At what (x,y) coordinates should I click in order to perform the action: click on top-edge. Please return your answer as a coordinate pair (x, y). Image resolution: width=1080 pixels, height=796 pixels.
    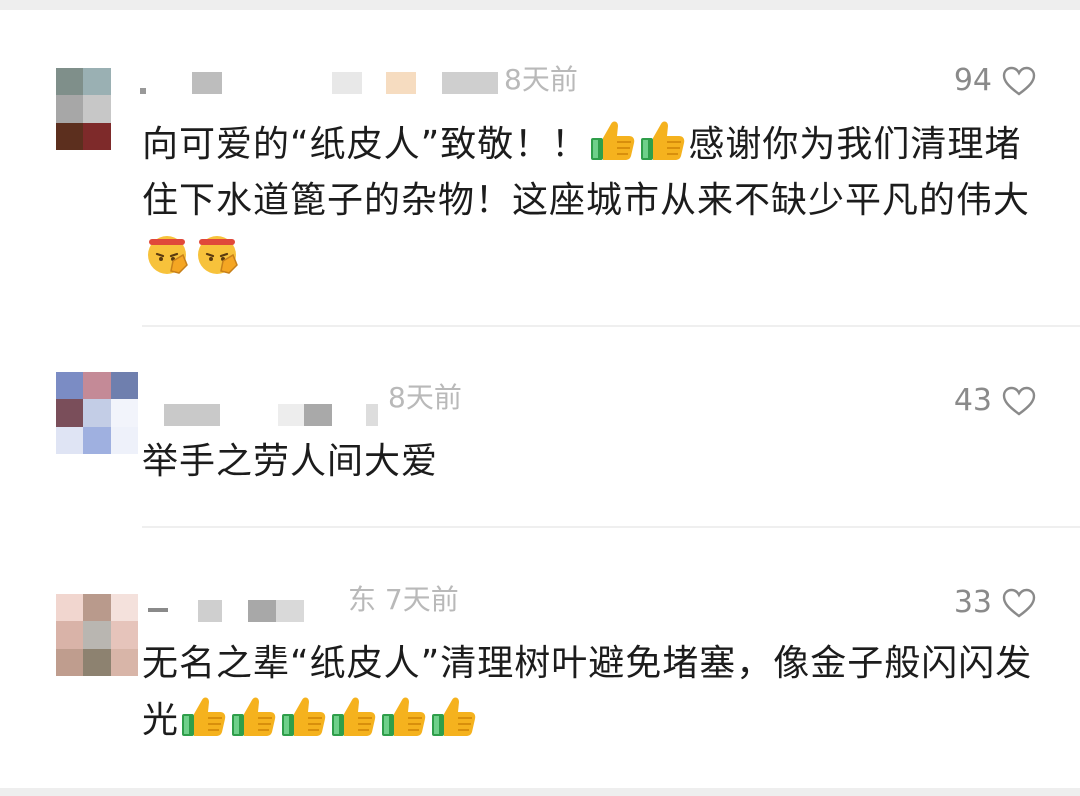
    Looking at the image, I should click on (540, 5).